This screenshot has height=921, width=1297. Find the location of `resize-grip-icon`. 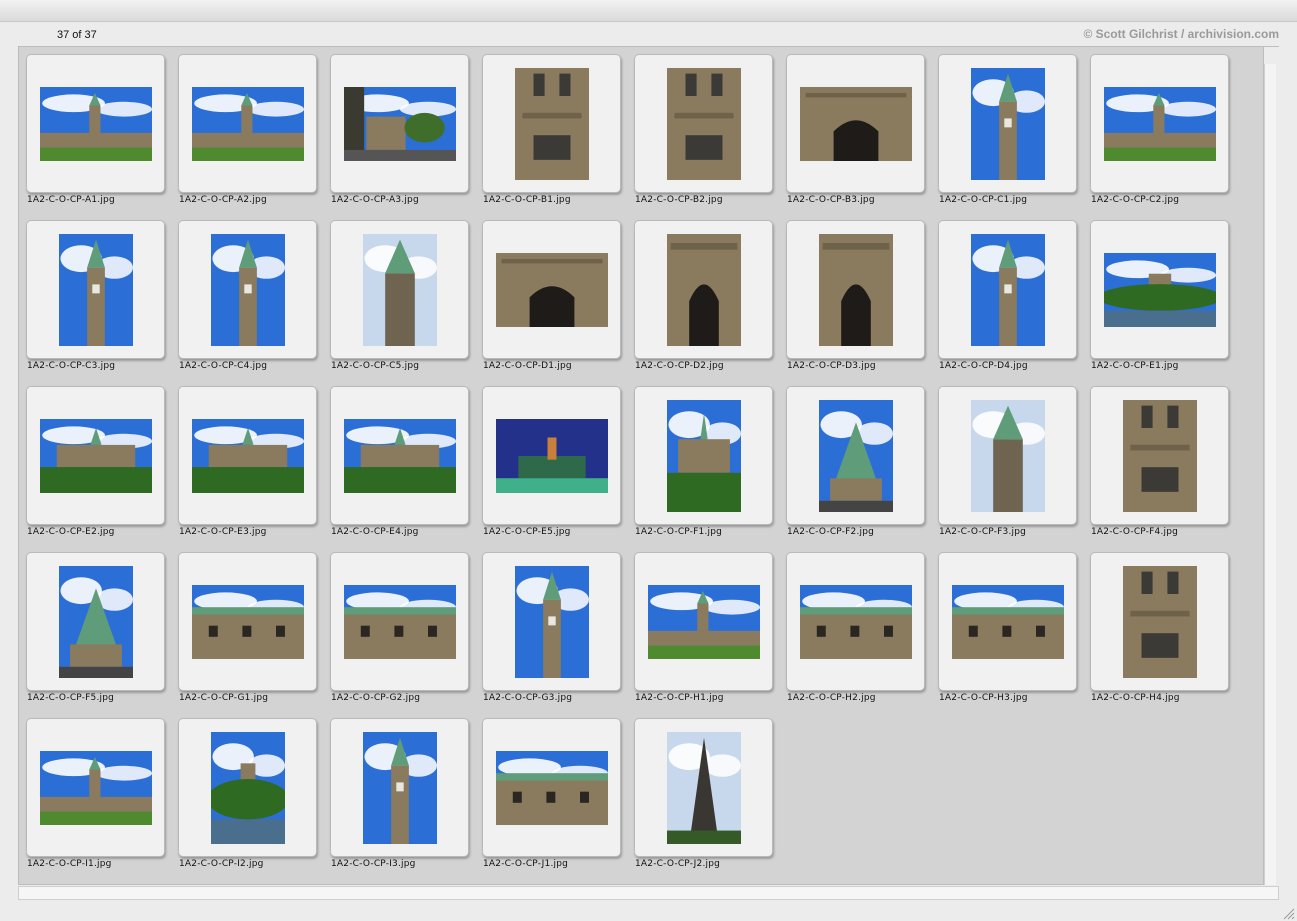

resize-grip-icon is located at coordinates (1288, 912).